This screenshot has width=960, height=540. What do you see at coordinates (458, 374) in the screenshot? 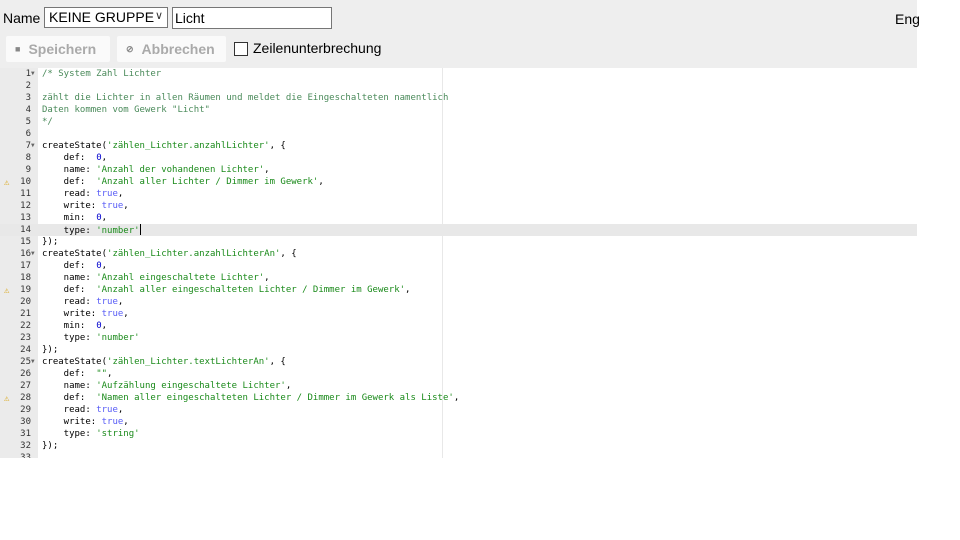
I see `code-line: 26 def: "",` at bounding box center [458, 374].